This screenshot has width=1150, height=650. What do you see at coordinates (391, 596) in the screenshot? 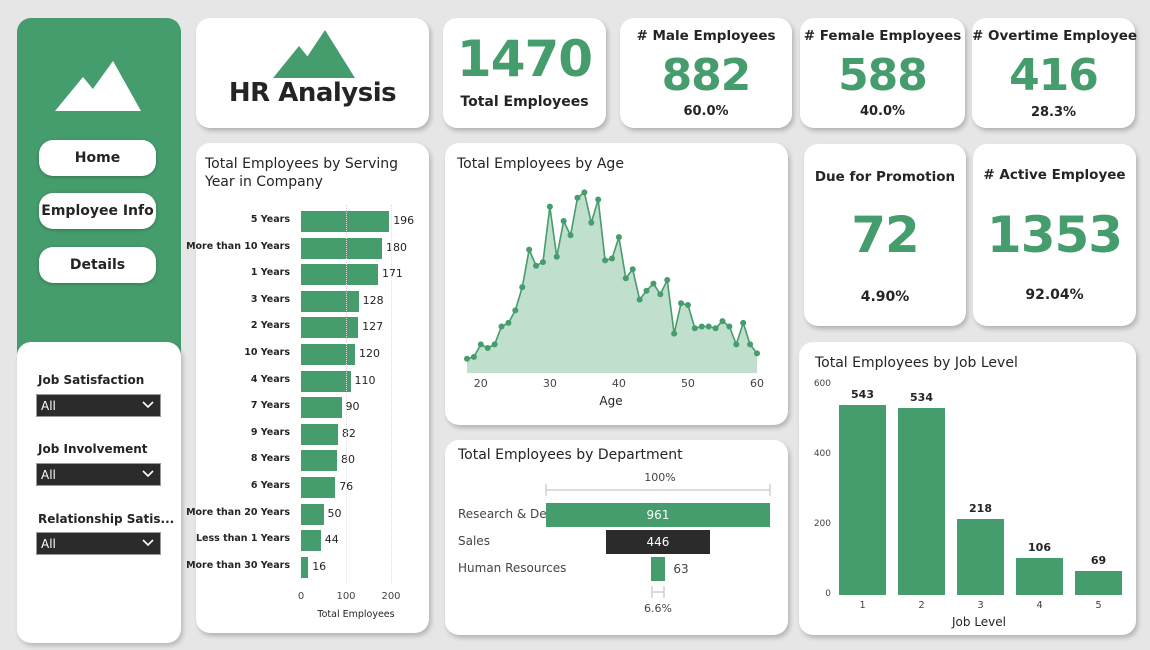
I see `x-tick: 200` at bounding box center [391, 596].